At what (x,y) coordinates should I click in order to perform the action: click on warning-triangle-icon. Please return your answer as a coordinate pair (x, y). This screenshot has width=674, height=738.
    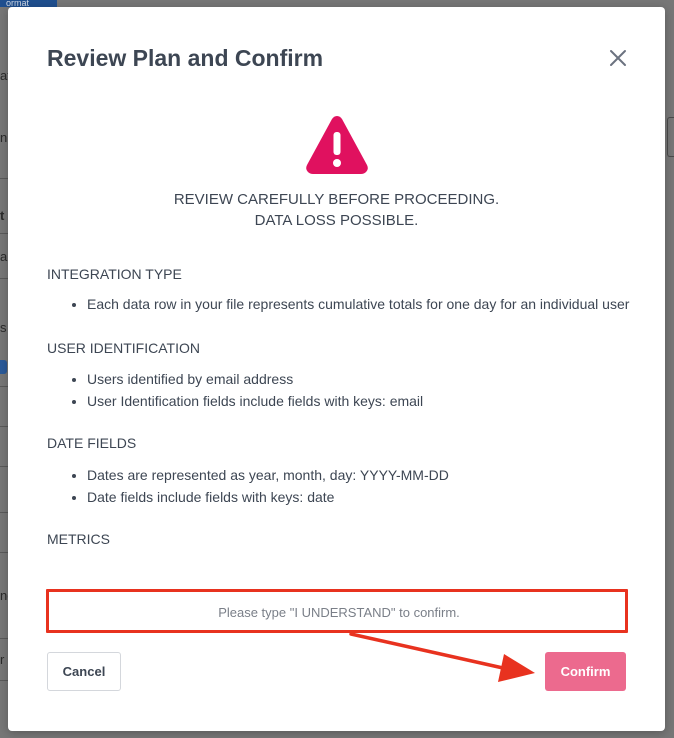
    Looking at the image, I should click on (337, 145).